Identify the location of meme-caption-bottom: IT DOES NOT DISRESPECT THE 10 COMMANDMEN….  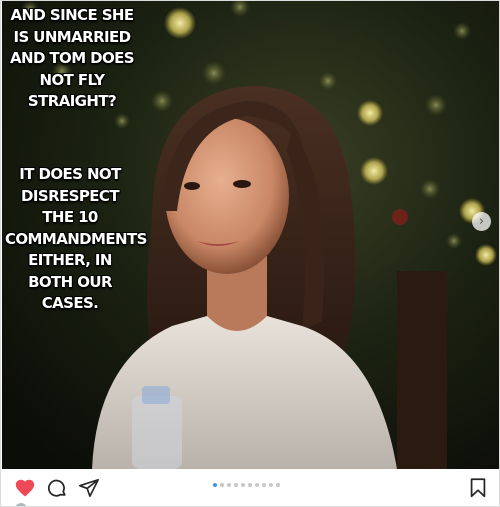
(76, 238).